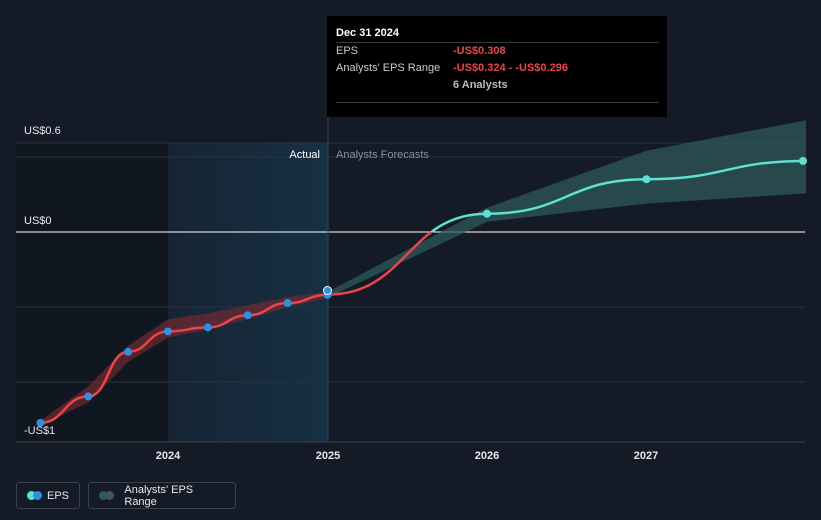 The height and width of the screenshot is (520, 821). I want to click on tooltip-range-label: Analysts' EPS Range, so click(388, 68).